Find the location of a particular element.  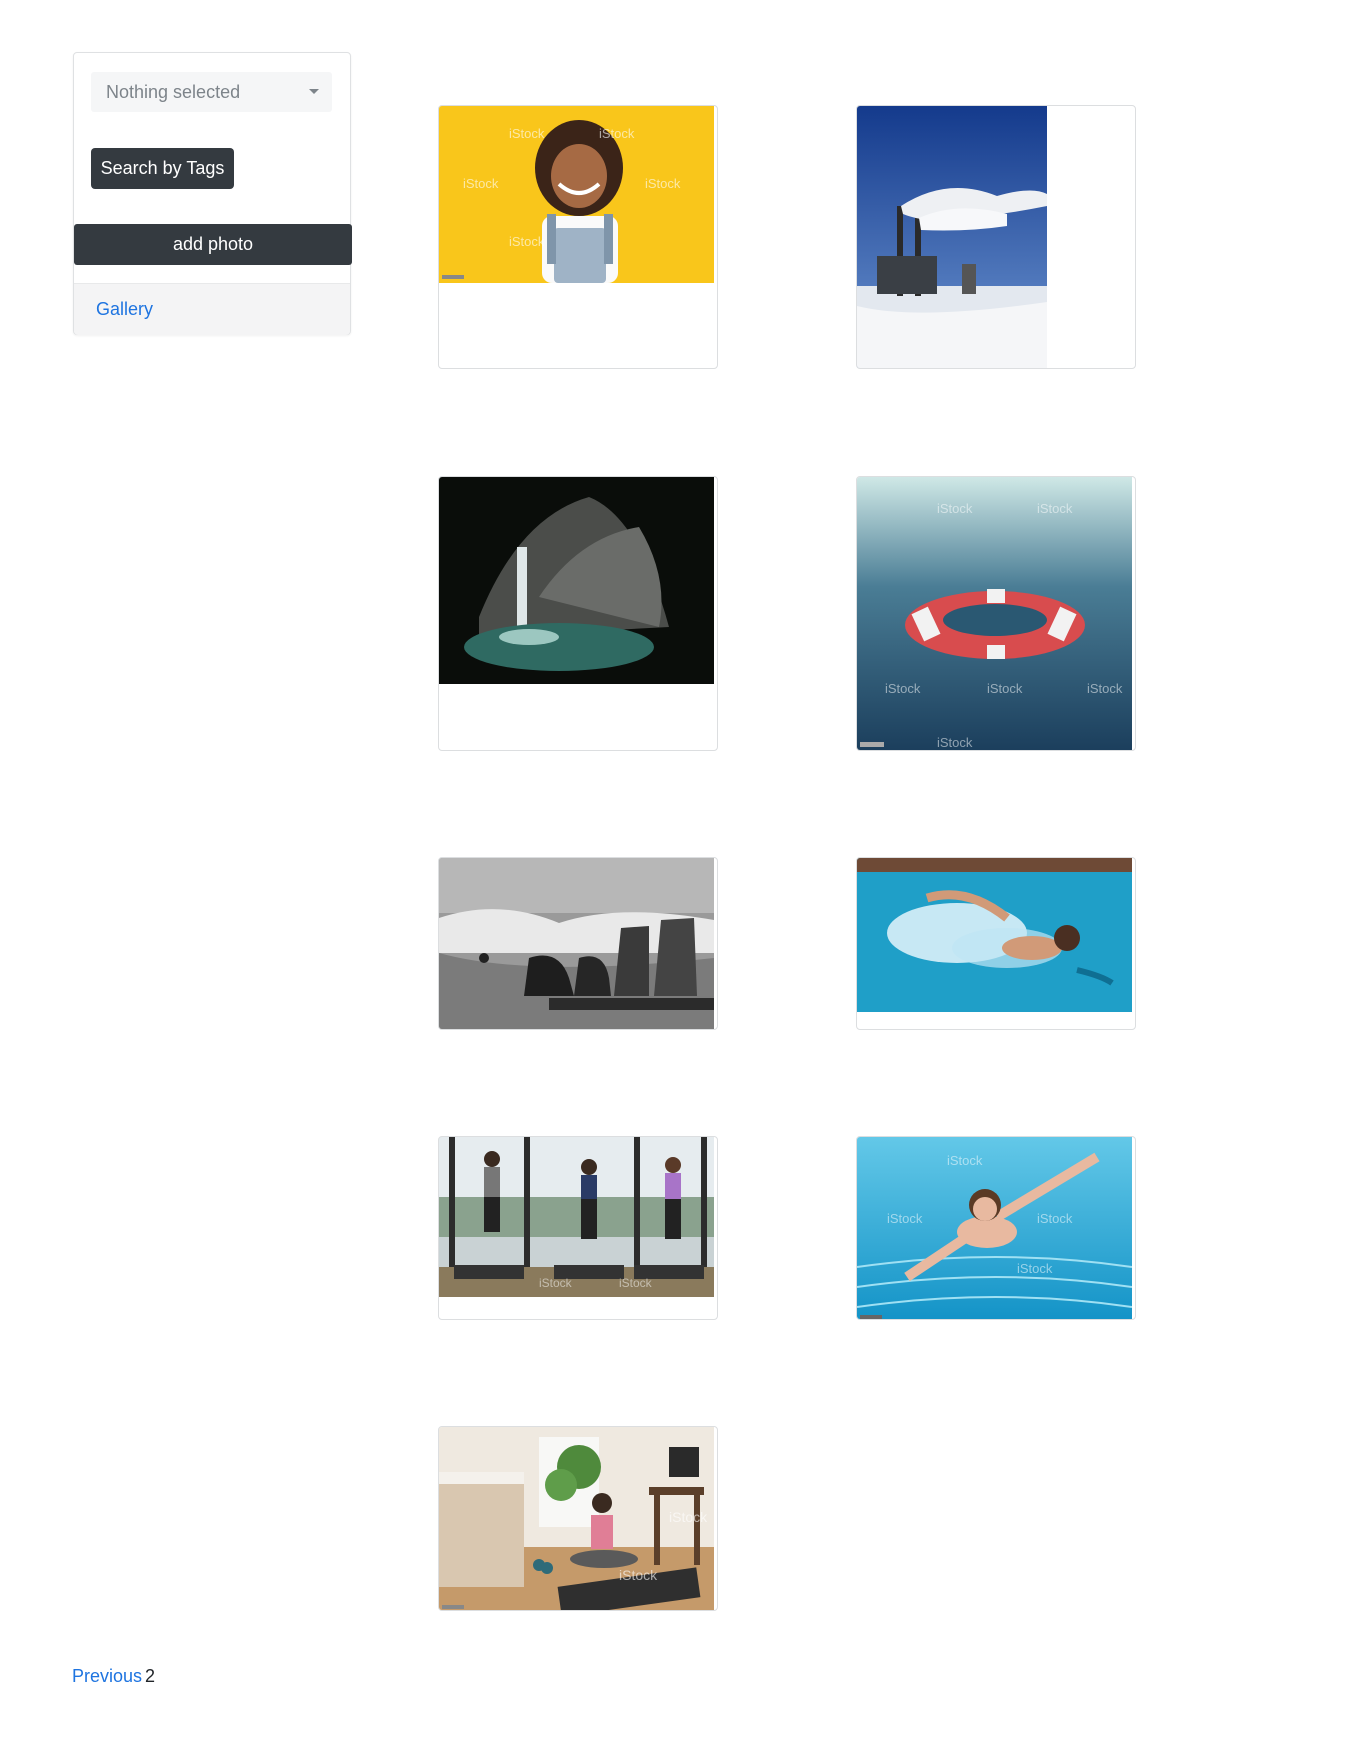

gallery-card: iStock iStock iStock iStock iStock is located at coordinates (578, 237).